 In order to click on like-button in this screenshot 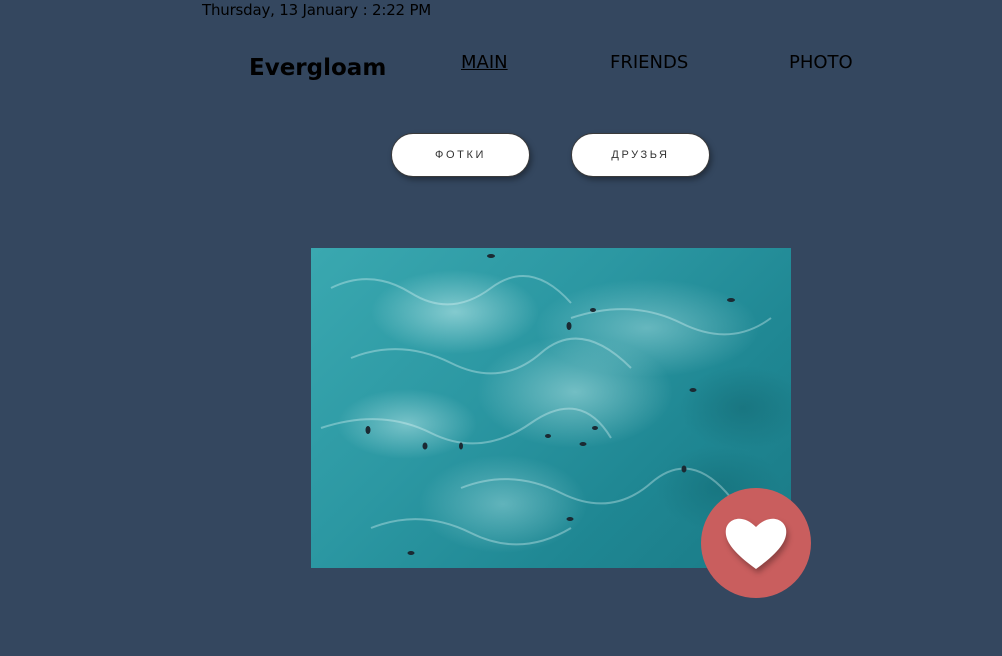, I will do `click(756, 543)`.